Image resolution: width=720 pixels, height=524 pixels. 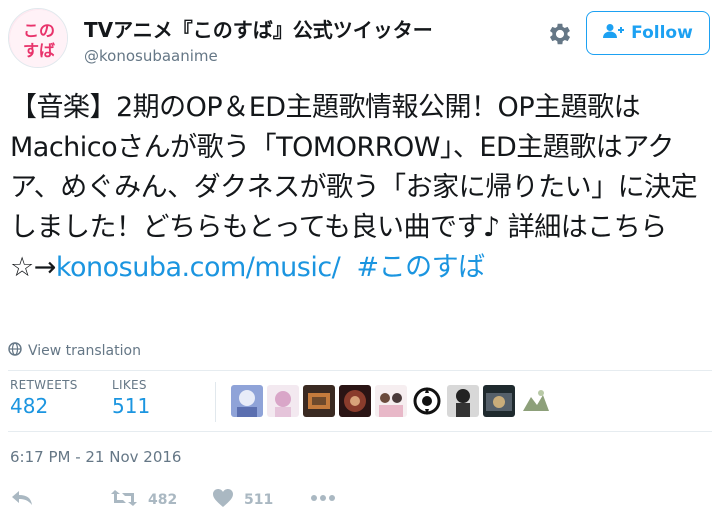 I want to click on more-icon, so click(x=323, y=500).